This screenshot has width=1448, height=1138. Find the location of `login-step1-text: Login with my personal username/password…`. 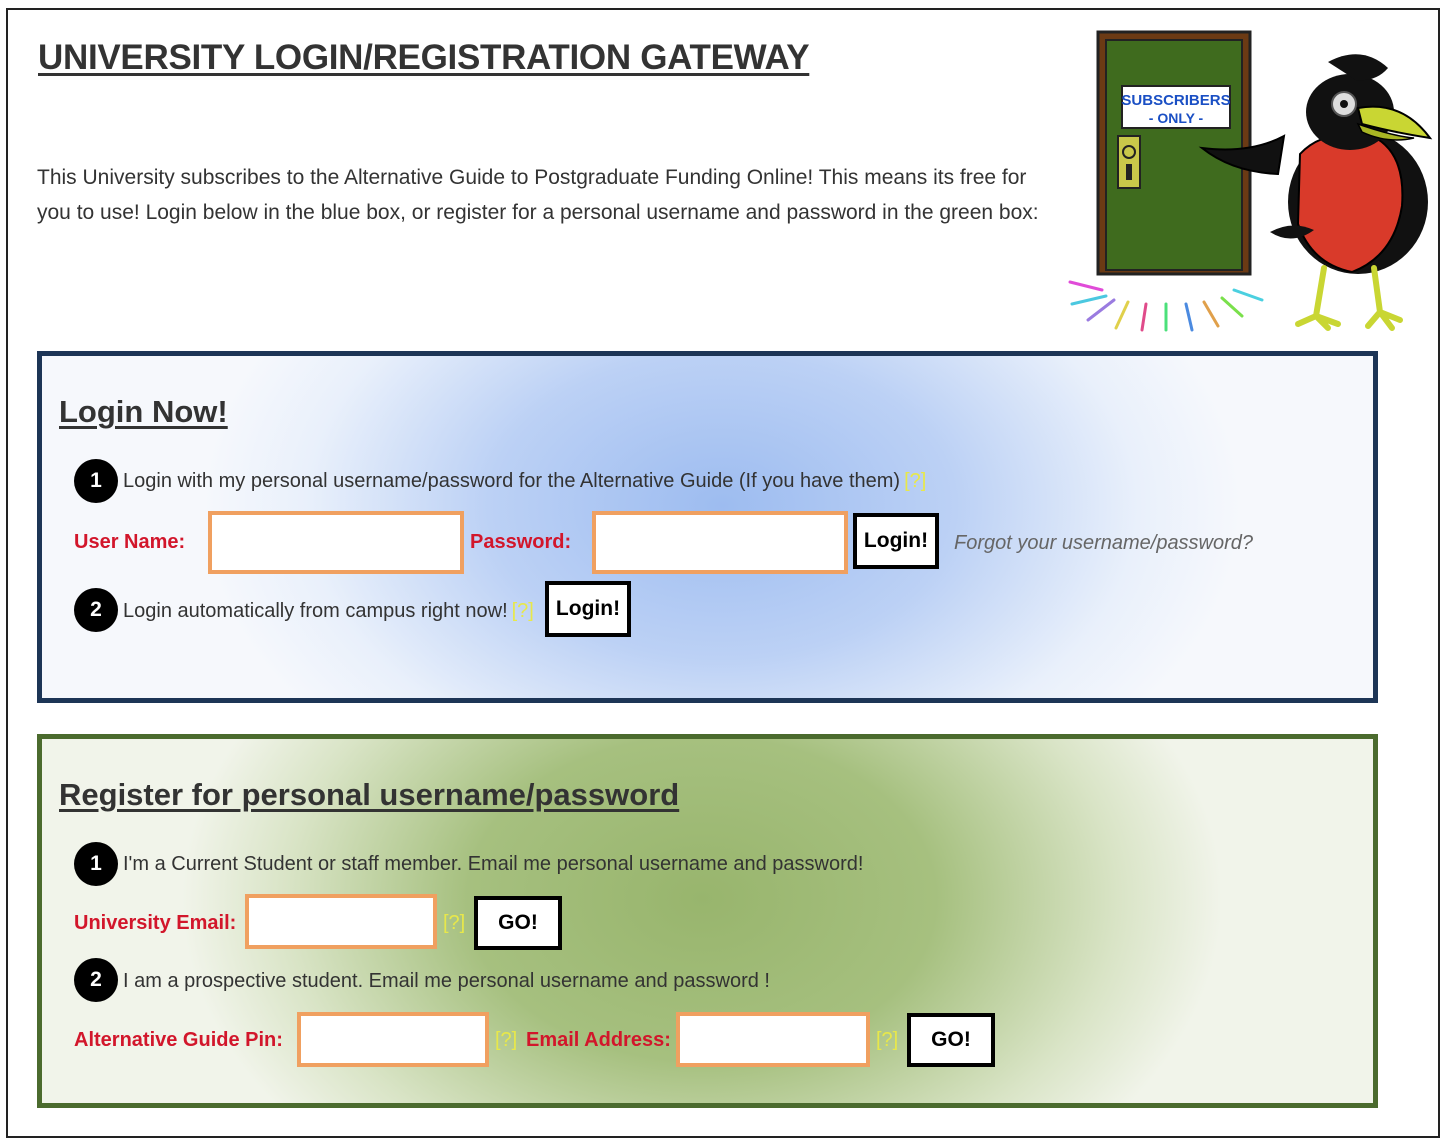

login-step1-text: Login with my personal username/password… is located at coordinates (512, 481).